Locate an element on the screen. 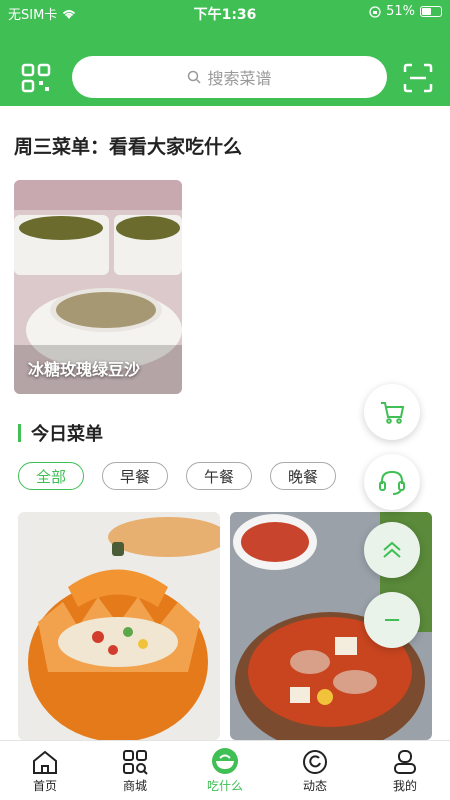 The height and width of the screenshot is (800, 450). chip-lunch: 午餐 is located at coordinates (219, 476).